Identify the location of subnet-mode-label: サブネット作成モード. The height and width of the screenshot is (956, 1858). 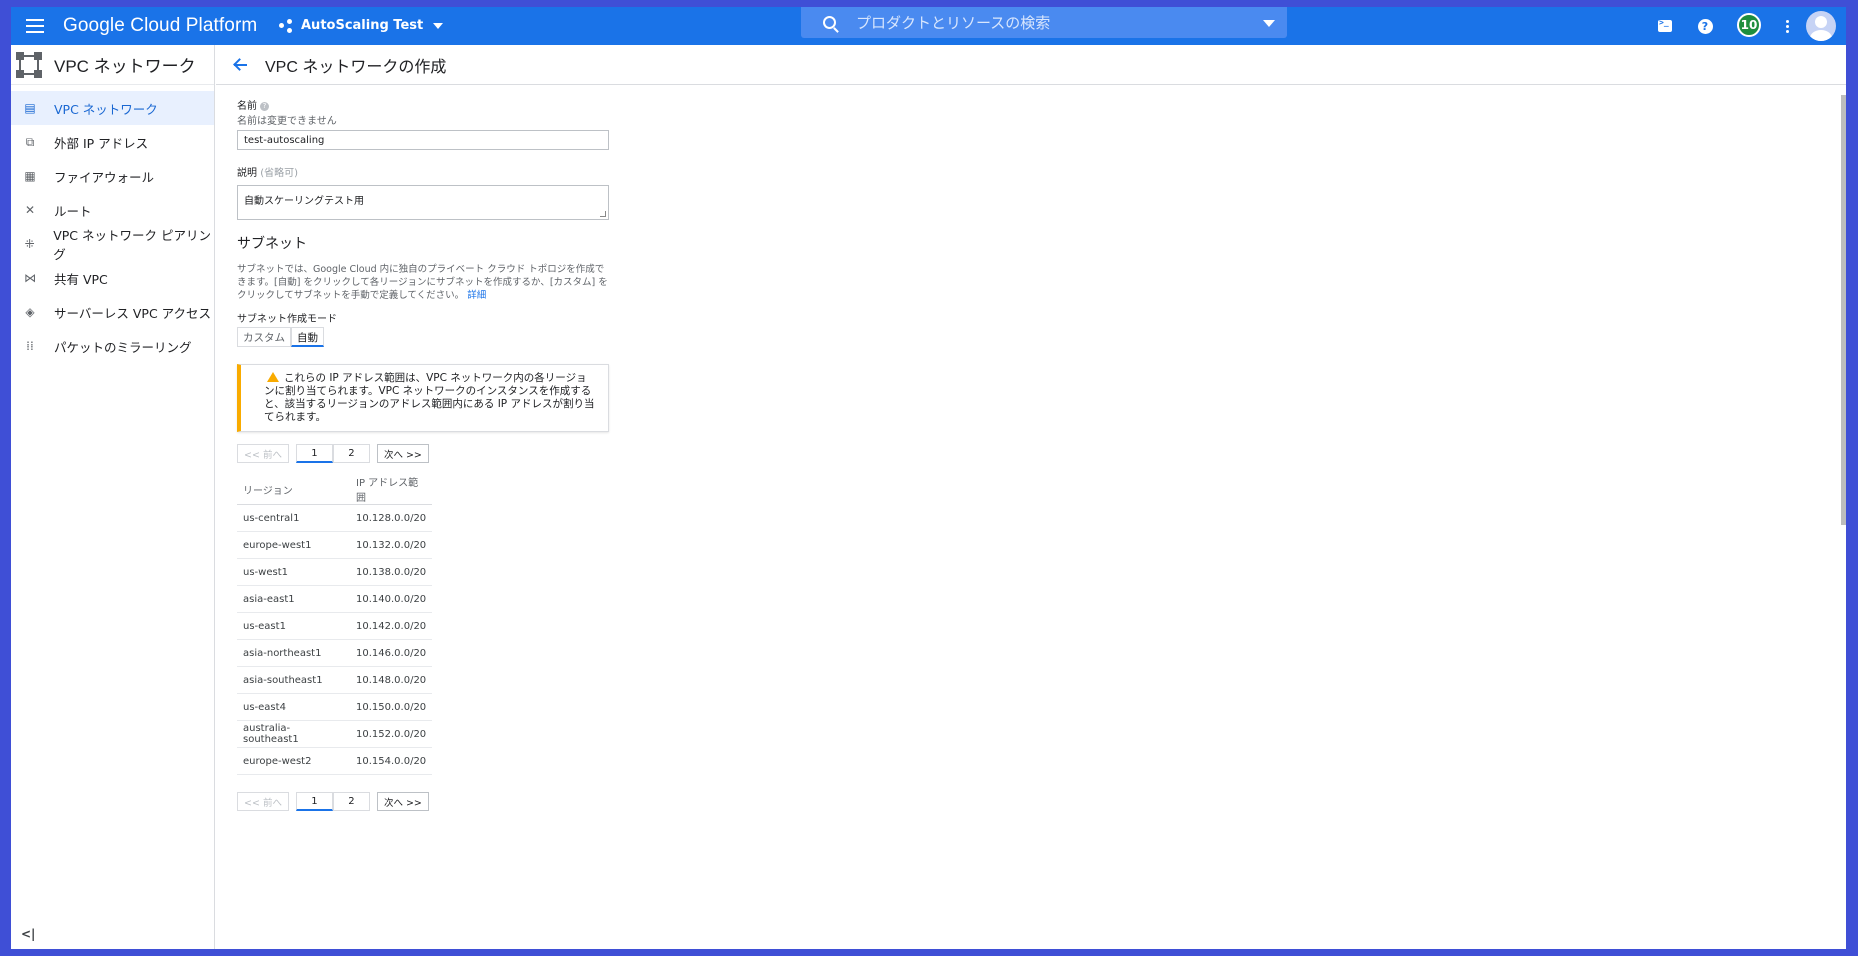
(287, 319).